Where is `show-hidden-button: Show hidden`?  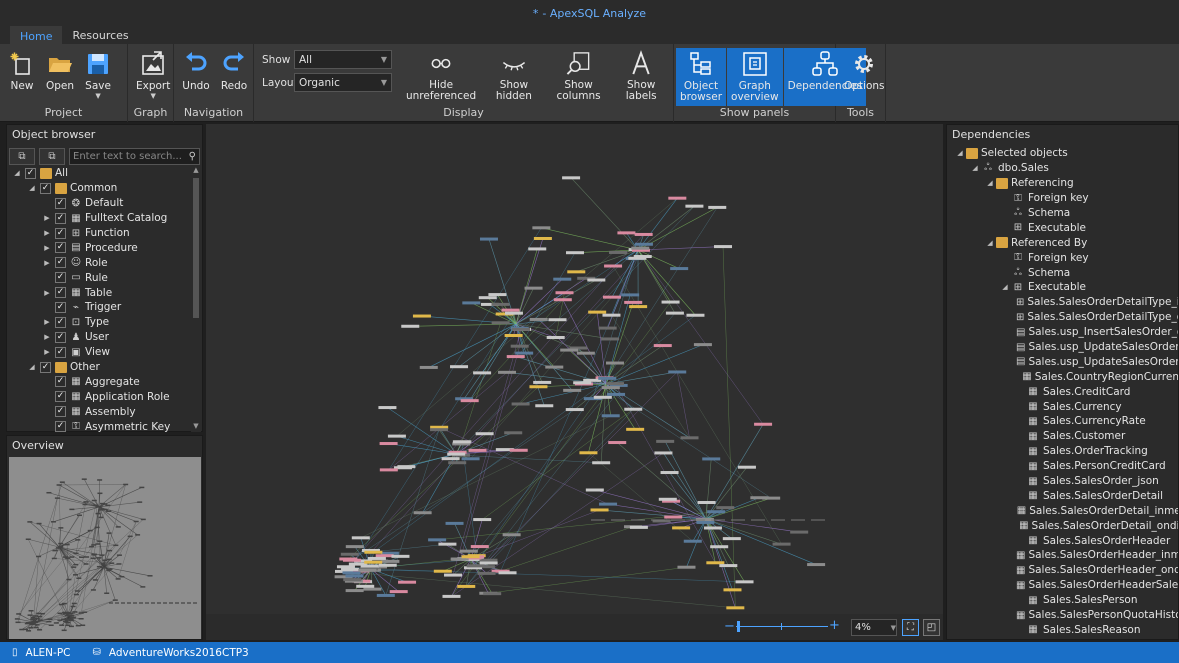
show-hidden-button: Show hidden is located at coordinates (514, 76).